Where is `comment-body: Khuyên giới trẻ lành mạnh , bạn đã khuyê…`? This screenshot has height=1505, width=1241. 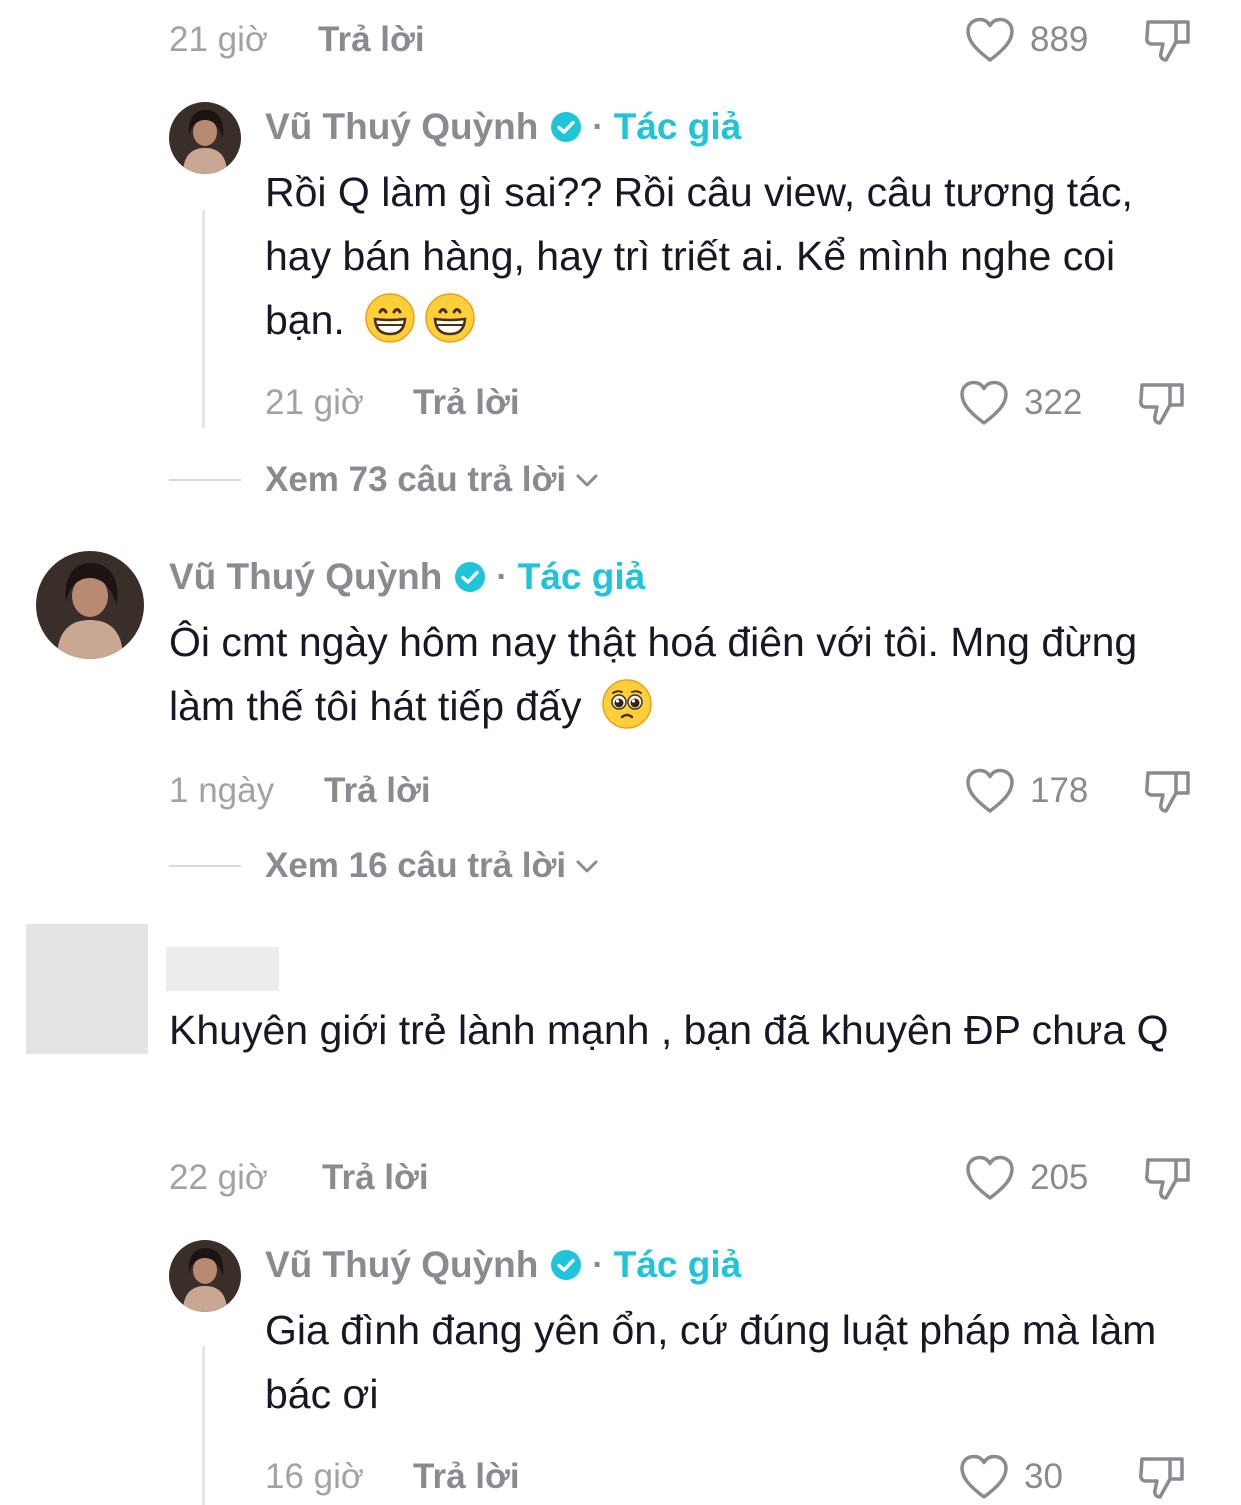
comment-body: Khuyên giới trẻ lành mạnh , bạn đã khuyê… is located at coordinates (669, 1030).